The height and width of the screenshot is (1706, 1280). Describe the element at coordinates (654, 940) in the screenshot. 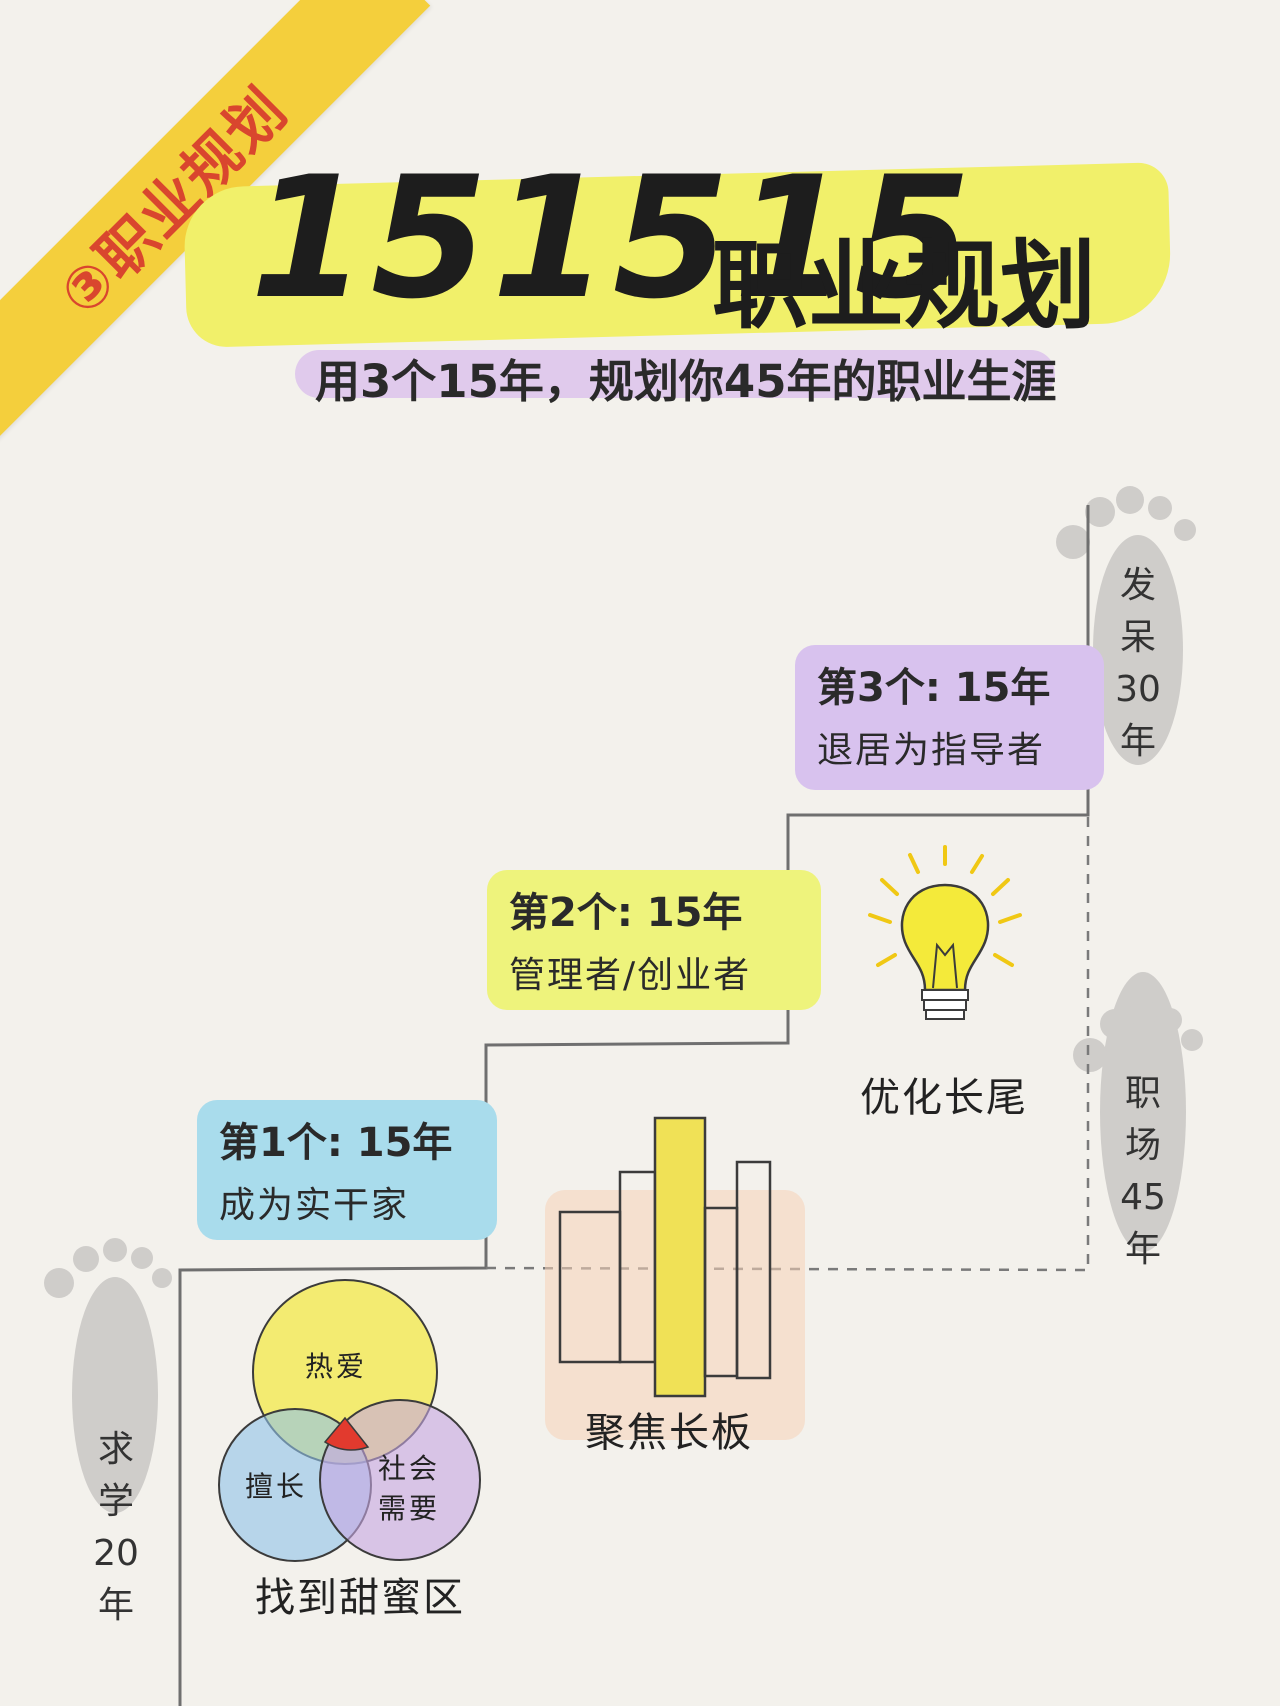

I see `stage-2-card: 第2个: 15年 管理者/创业者` at that location.